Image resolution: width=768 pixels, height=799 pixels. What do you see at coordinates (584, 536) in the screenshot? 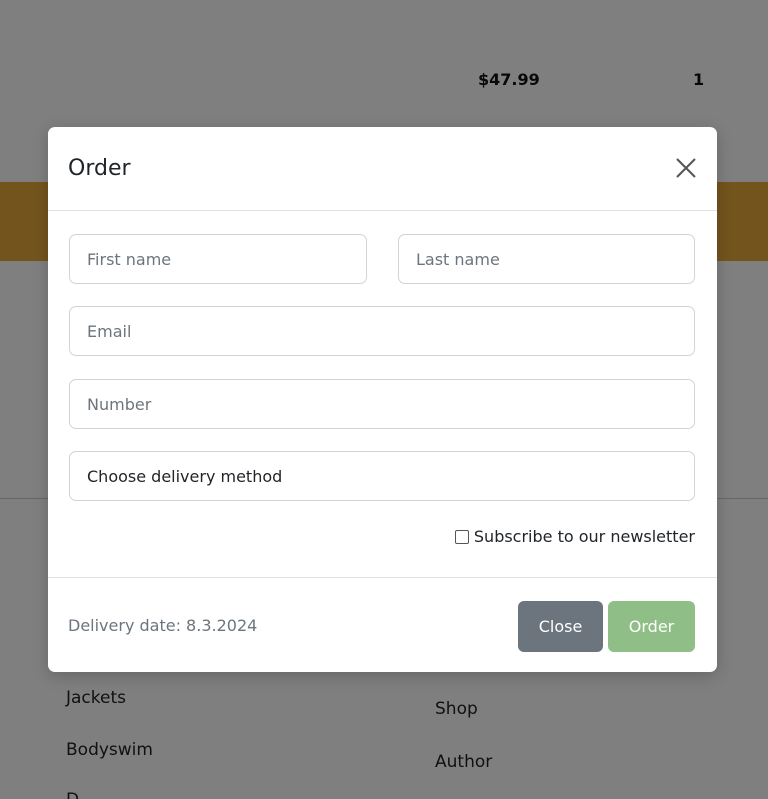
I see `newsletter-label: Subscribe to our newsletter` at bounding box center [584, 536].